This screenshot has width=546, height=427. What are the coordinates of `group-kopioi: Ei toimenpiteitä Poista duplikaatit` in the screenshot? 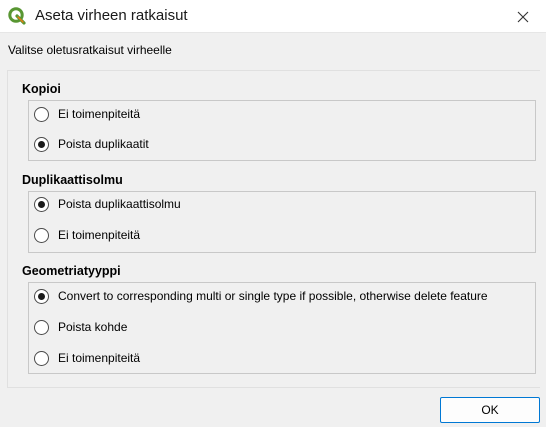 It's located at (282, 130).